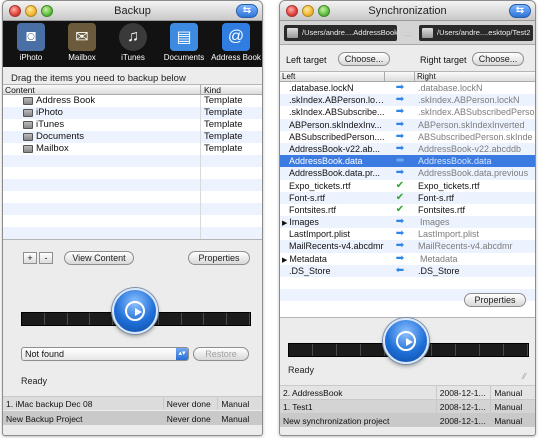  I want to click on right-path-box: /Users/andre....esktop/Test2, so click(476, 33).